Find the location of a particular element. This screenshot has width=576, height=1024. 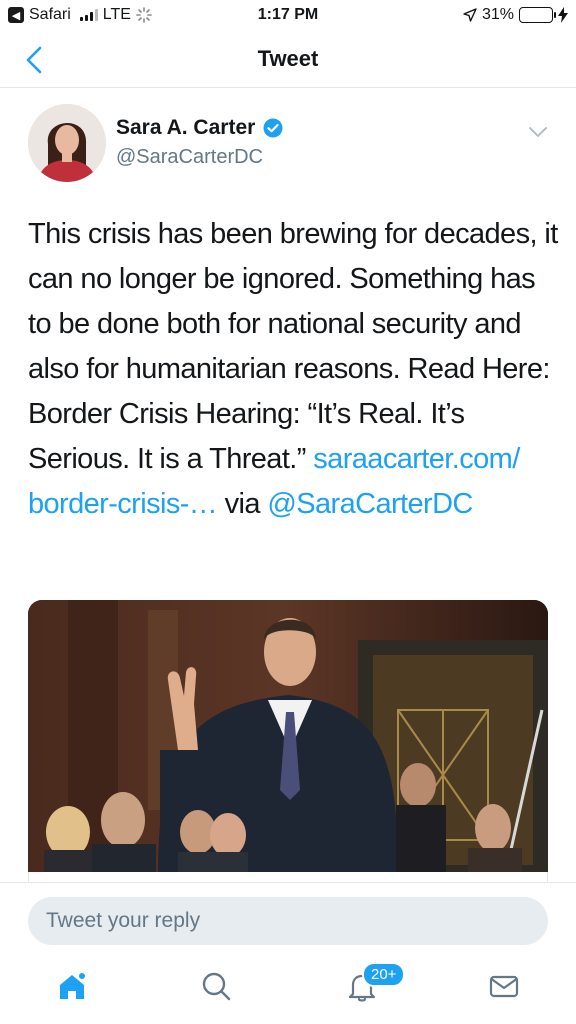

tab-notifications: 20+ is located at coordinates (375, 983).